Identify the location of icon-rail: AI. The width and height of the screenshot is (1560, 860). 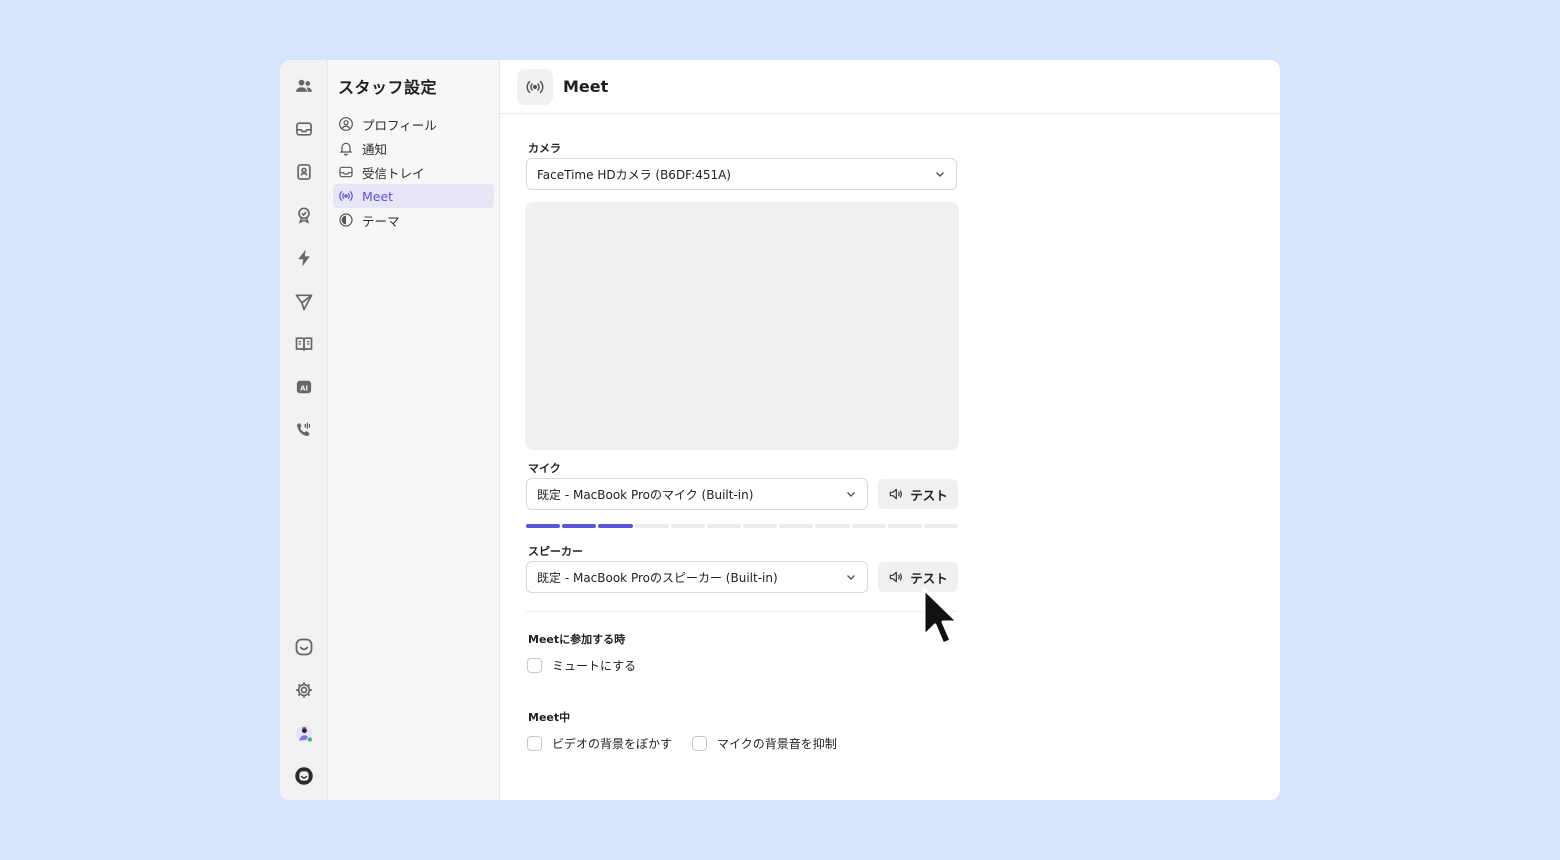
(304, 430).